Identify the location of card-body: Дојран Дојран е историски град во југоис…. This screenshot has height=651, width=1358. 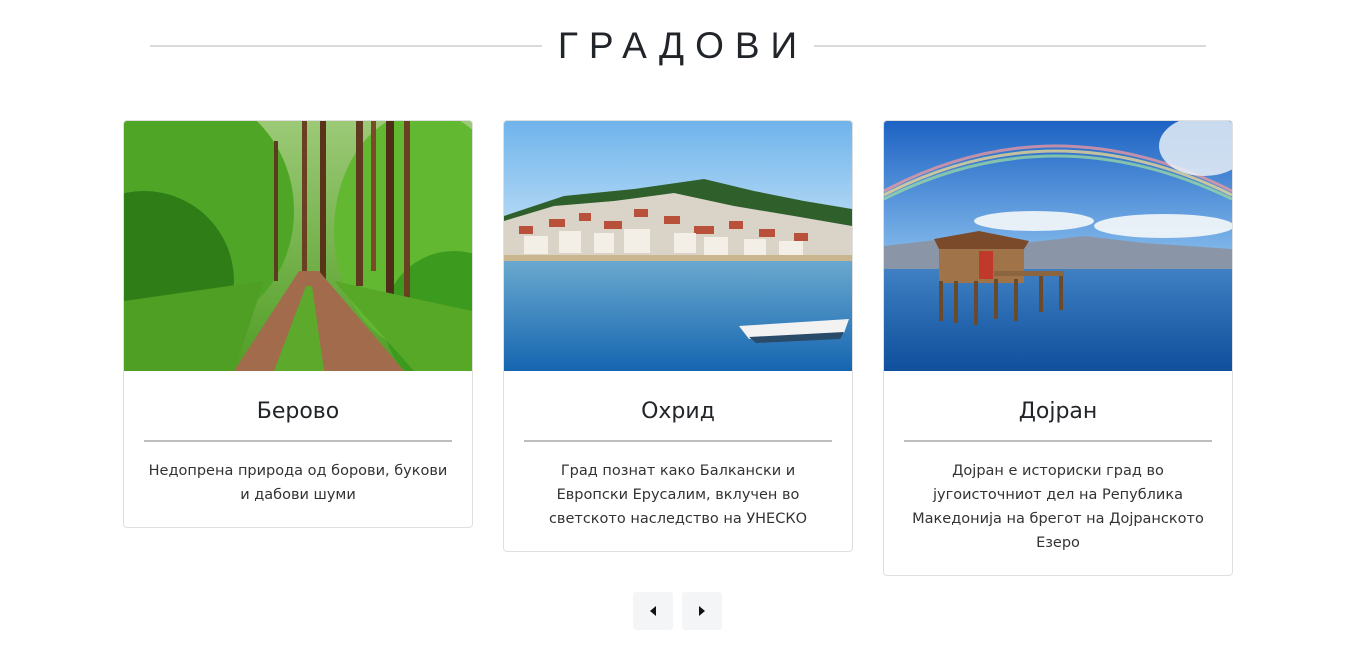
(1058, 463).